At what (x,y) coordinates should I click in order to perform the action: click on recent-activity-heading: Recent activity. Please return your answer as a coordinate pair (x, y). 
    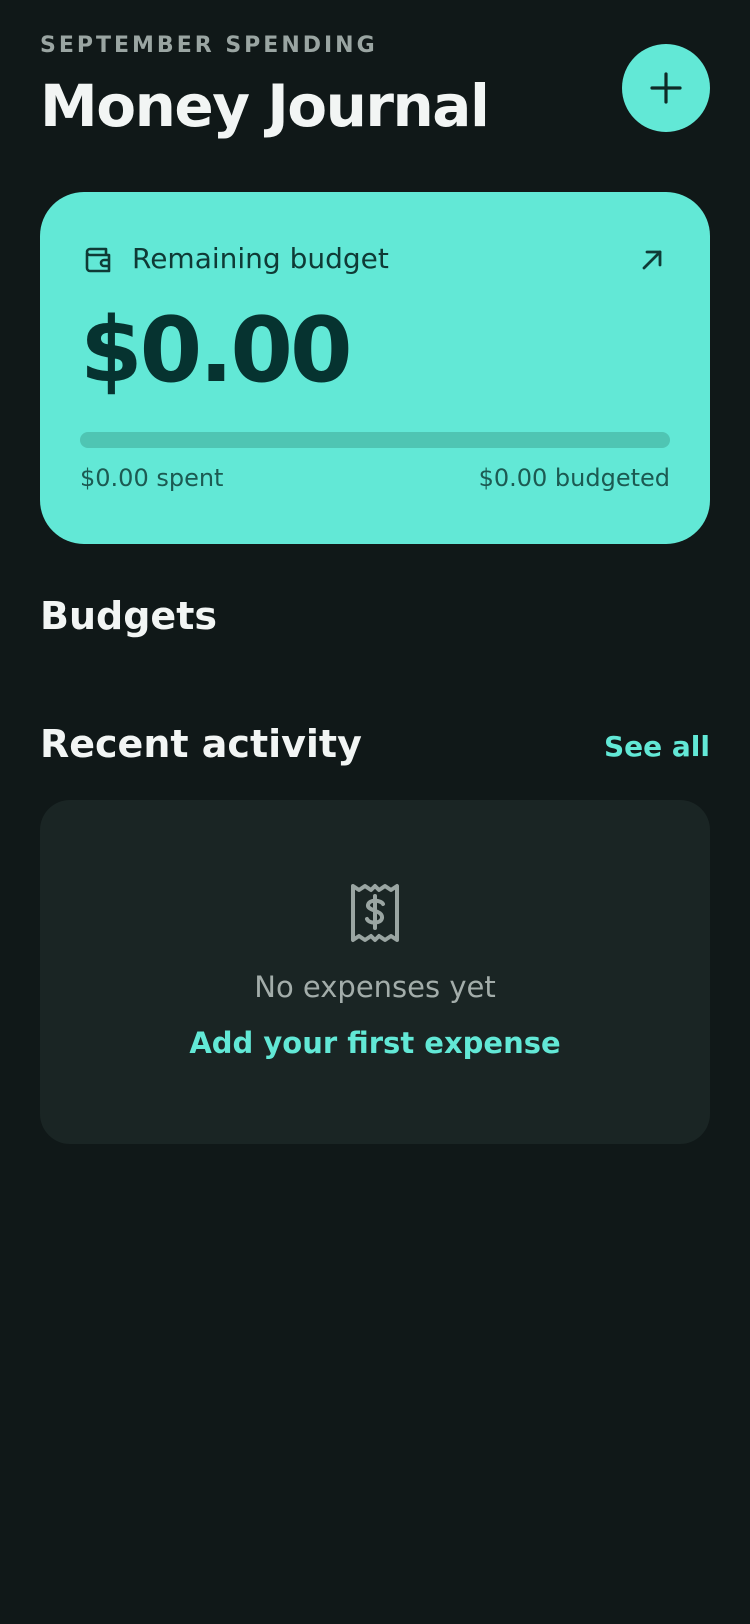
    Looking at the image, I should click on (201, 744).